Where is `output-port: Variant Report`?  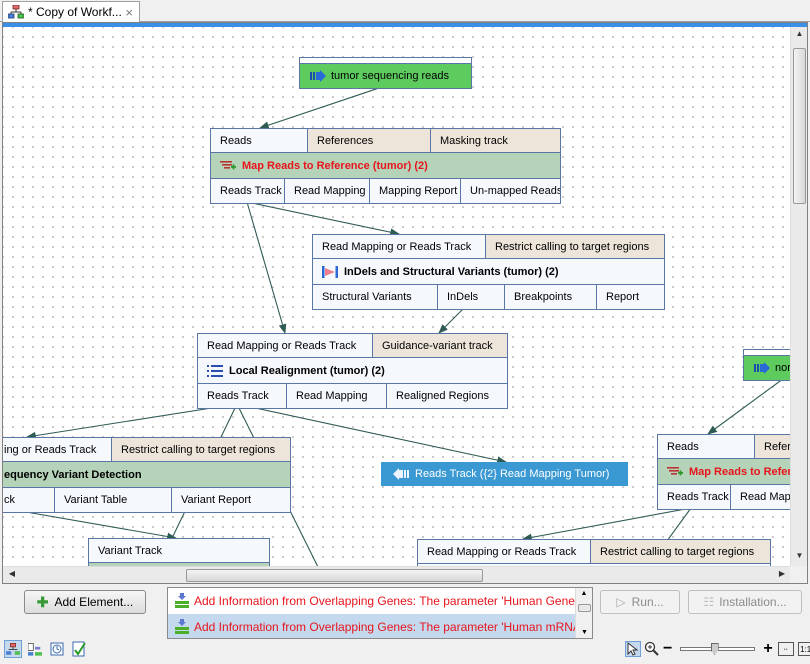 output-port: Variant Report is located at coordinates (231, 500).